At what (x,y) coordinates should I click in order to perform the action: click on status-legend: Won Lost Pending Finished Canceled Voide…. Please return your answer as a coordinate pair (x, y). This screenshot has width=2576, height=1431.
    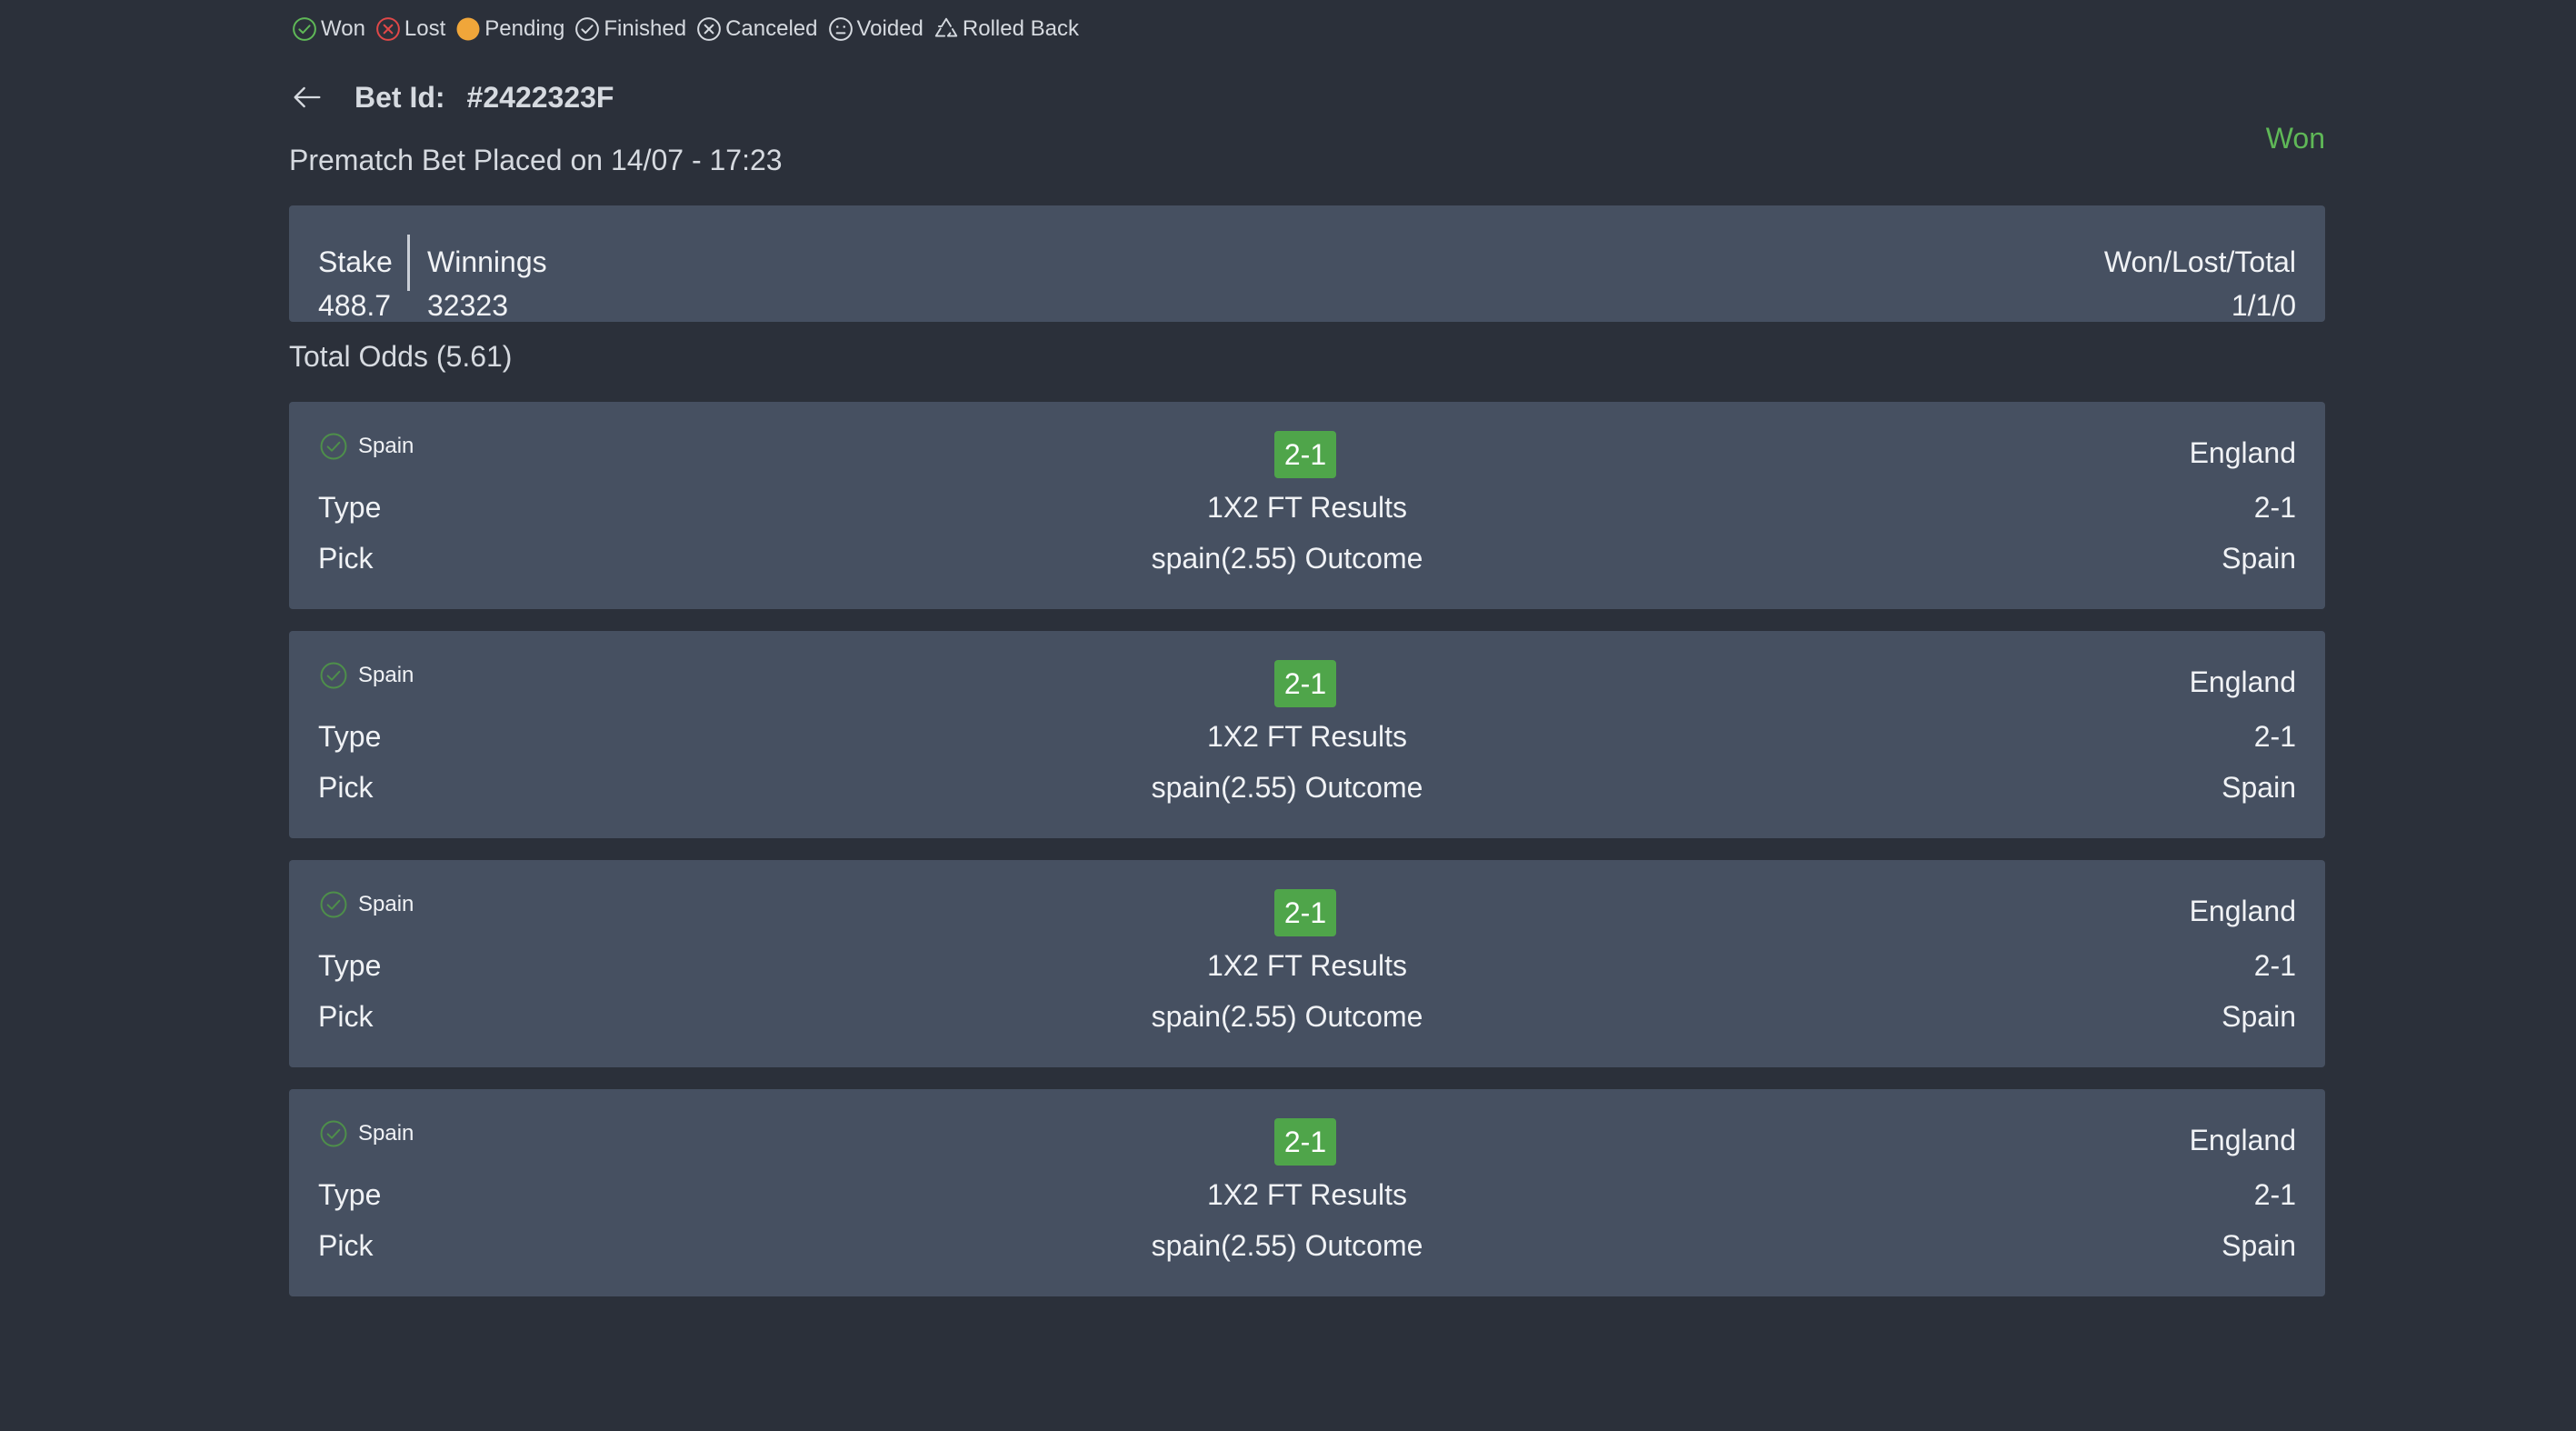
    Looking at the image, I should click on (689, 29).